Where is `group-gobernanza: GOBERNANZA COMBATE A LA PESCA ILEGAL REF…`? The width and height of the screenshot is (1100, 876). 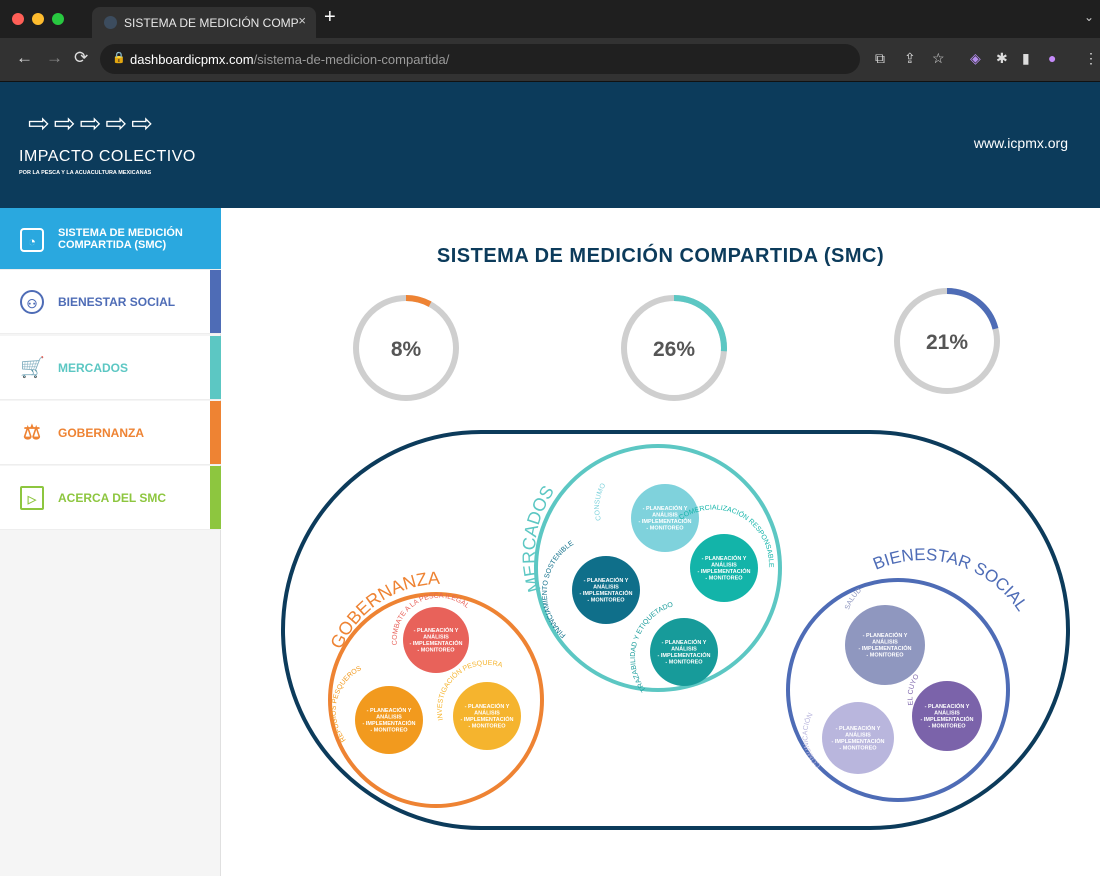 group-gobernanza: GOBERNANZA COMBATE A LA PESCA ILEGAL REF… is located at coordinates (435, 688).